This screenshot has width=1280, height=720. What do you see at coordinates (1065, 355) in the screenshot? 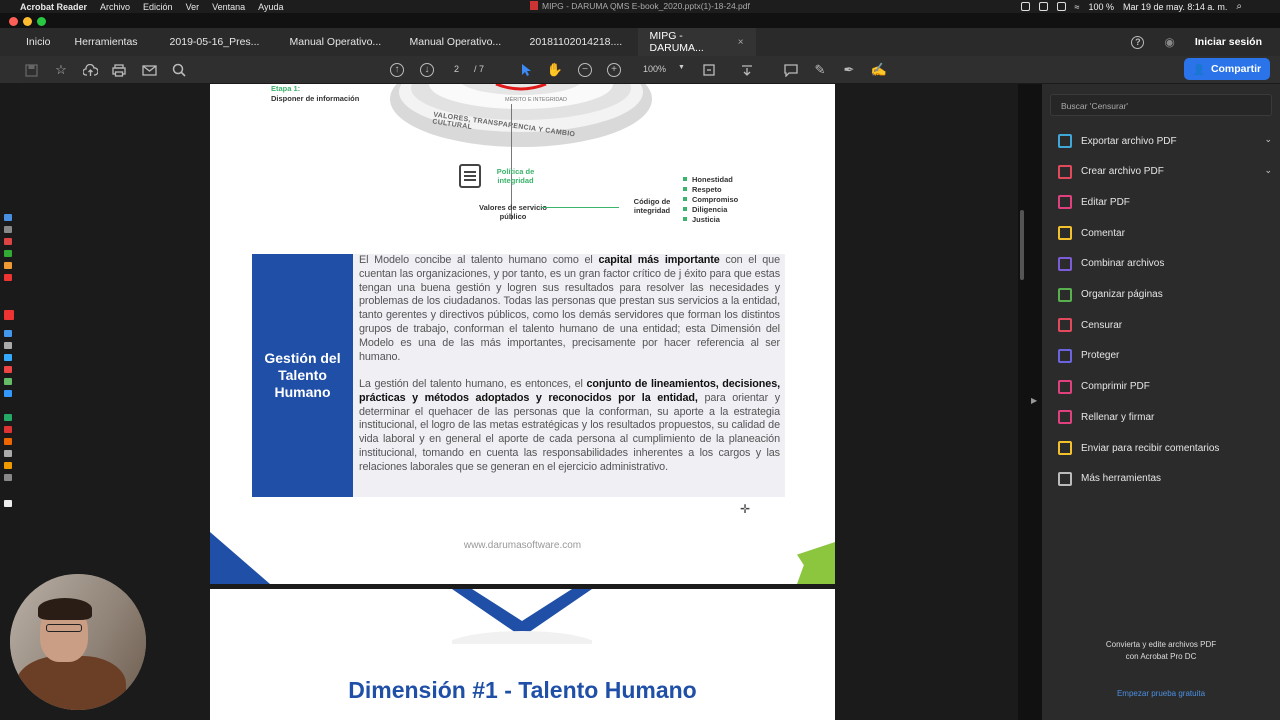
I see `protect-icon` at bounding box center [1065, 355].